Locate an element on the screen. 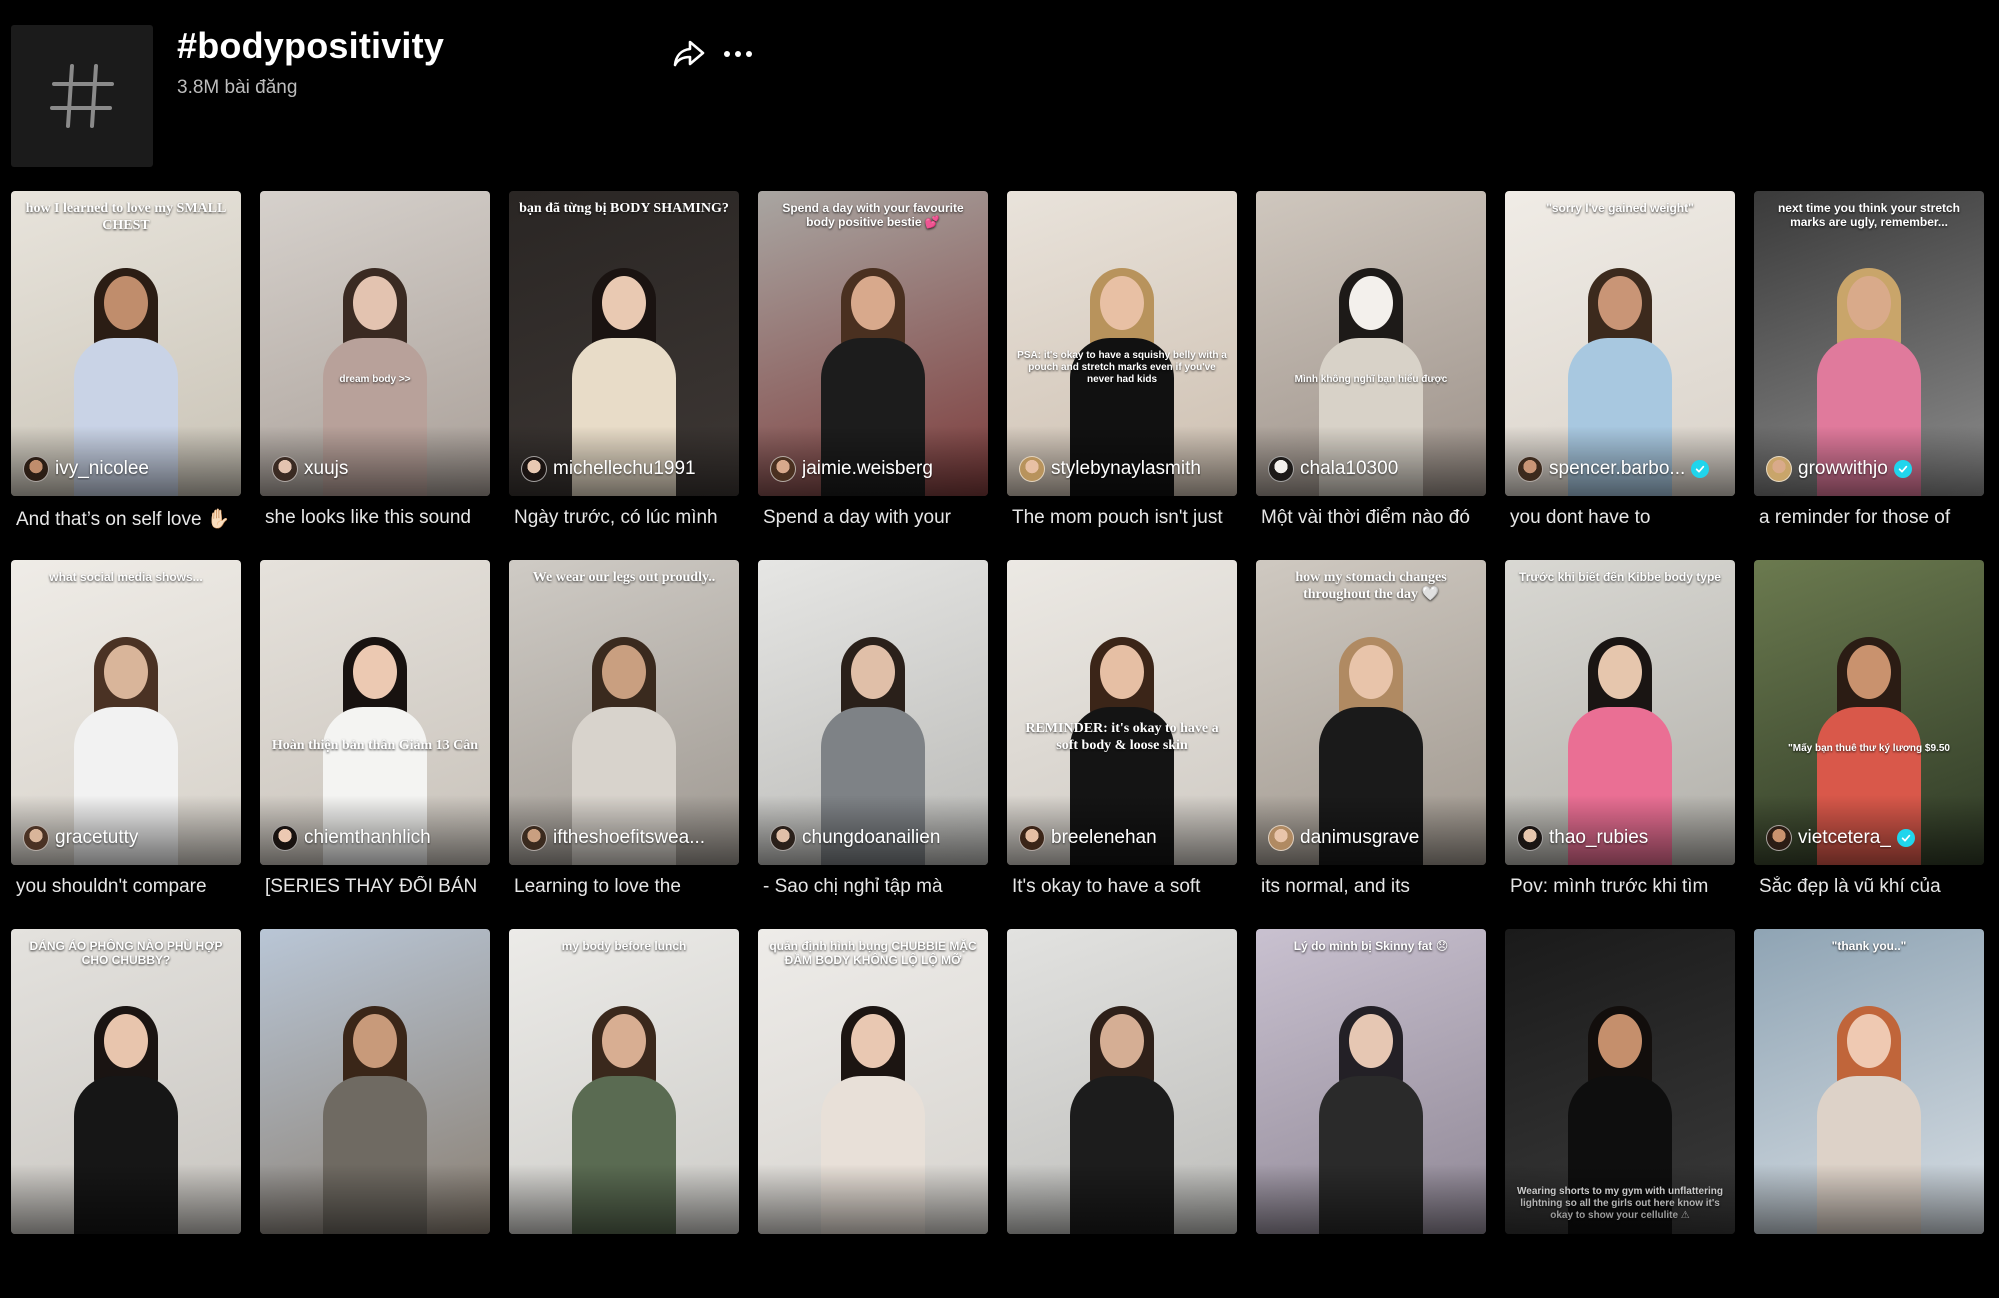 The image size is (1999, 1298). video-caption: you shouldn't compare is located at coordinates (128, 887).